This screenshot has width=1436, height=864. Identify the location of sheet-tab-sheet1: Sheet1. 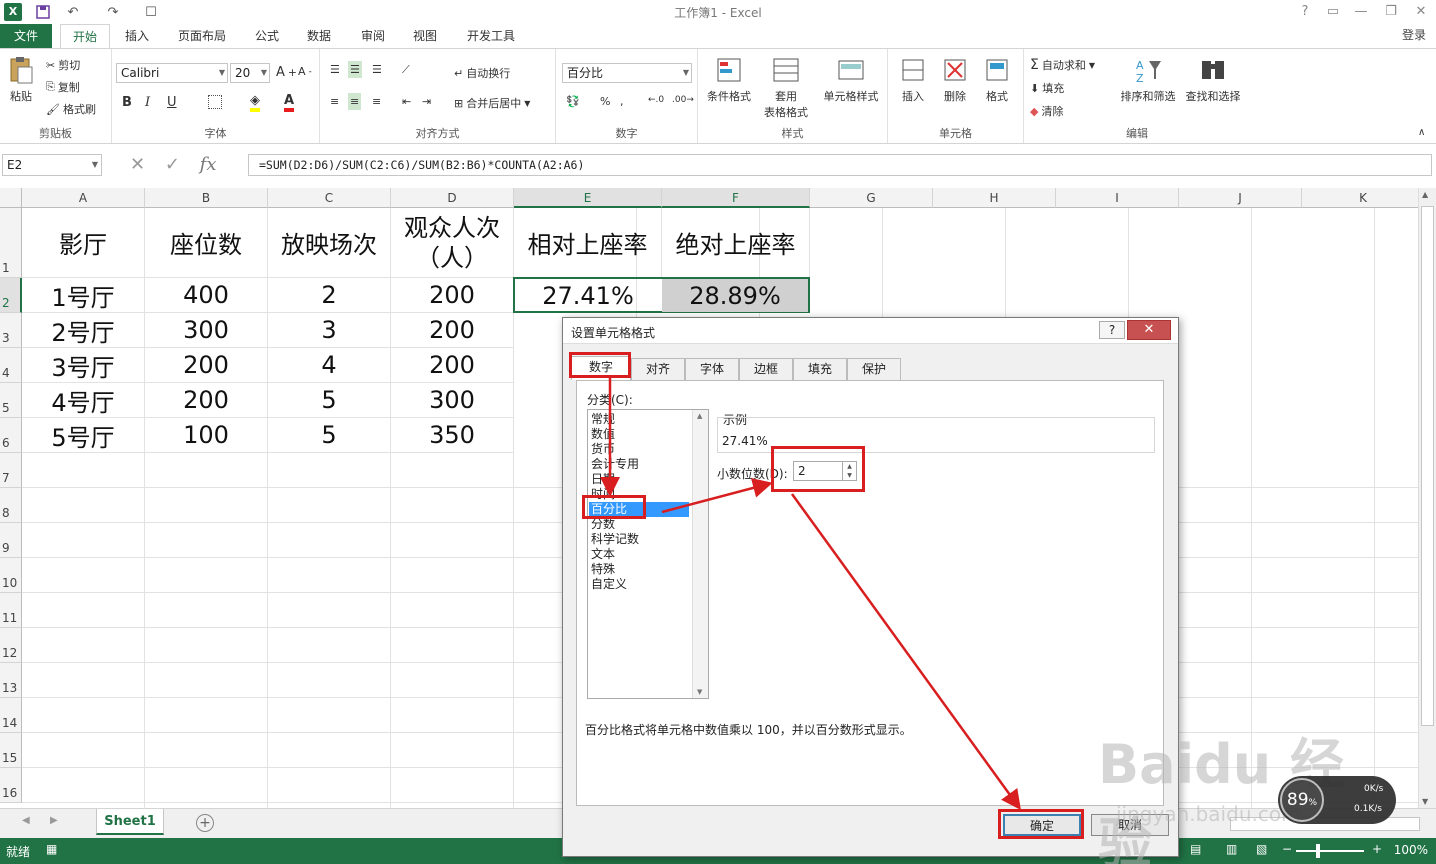
(130, 822).